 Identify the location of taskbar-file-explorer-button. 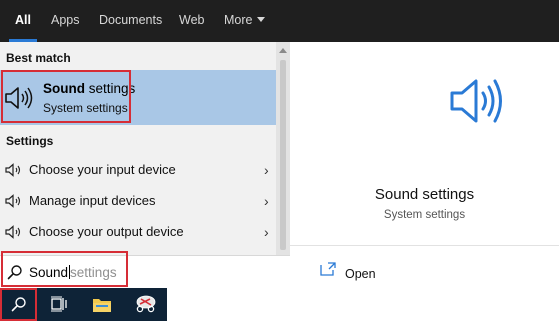
(101, 304).